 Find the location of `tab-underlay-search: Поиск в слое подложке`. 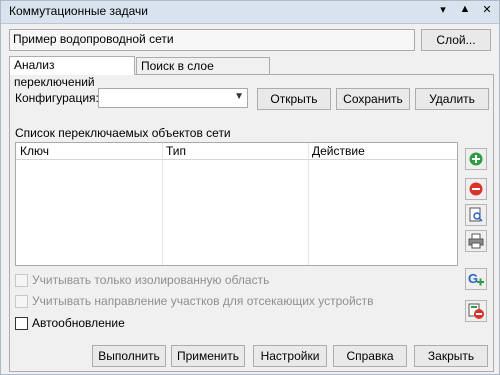

tab-underlay-search: Поиск в слое подложке is located at coordinates (203, 73).